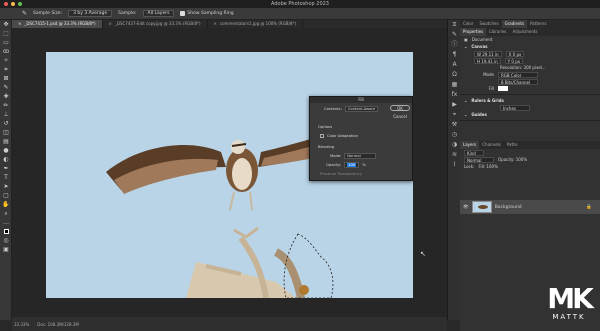 The image size is (600, 331). I want to click on mode-row: Mode RGB Color, so click(530, 74).